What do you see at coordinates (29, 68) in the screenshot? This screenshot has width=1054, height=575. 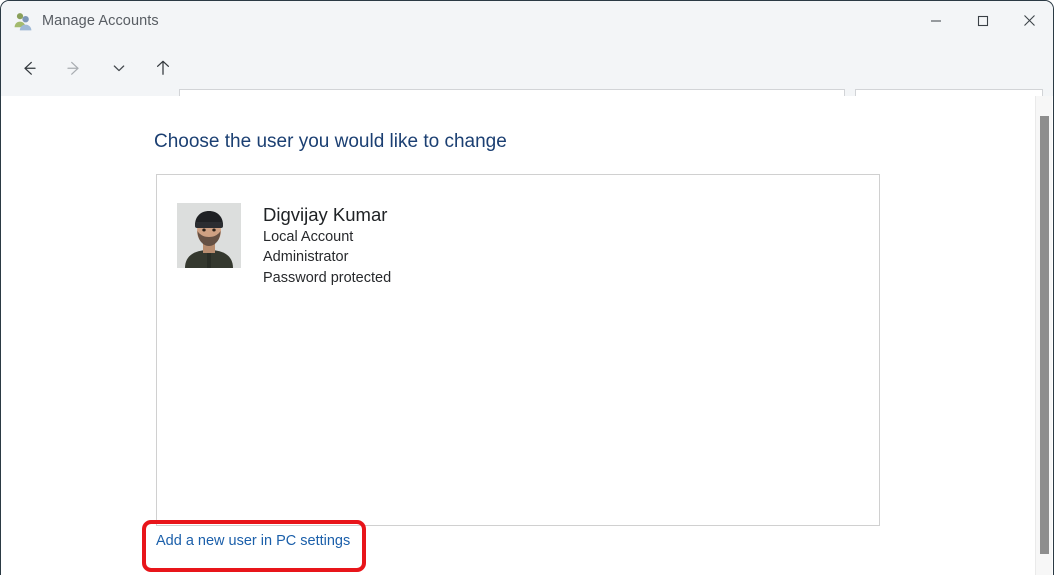 I see `back-button` at bounding box center [29, 68].